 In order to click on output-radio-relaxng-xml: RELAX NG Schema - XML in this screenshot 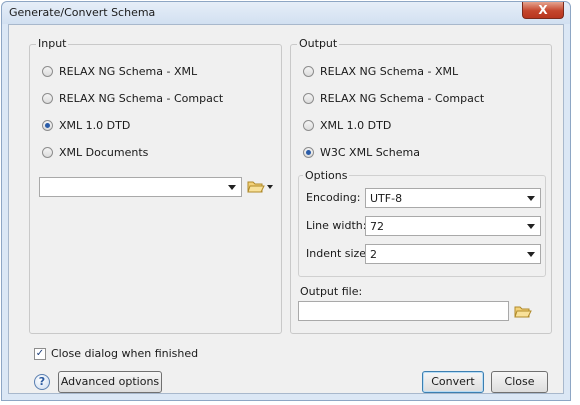, I will do `click(380, 71)`.